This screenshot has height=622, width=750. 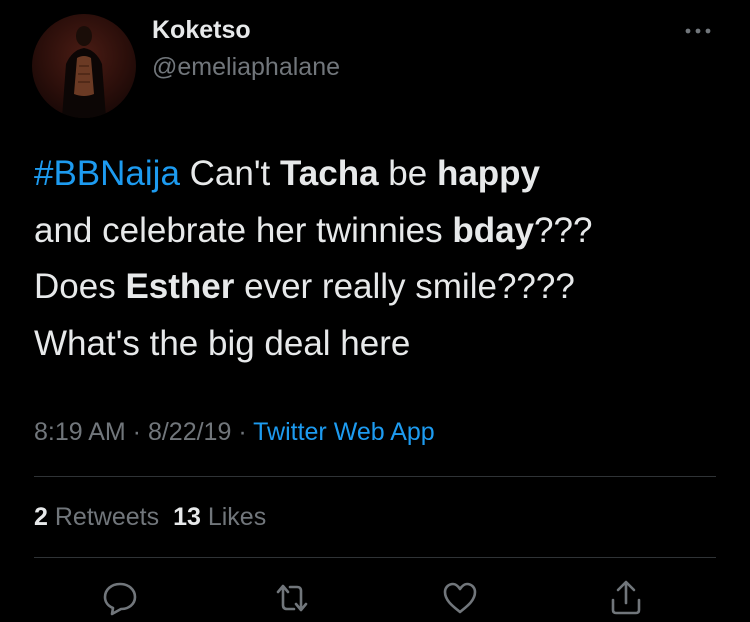 I want to click on reply-button, so click(x=120, y=598).